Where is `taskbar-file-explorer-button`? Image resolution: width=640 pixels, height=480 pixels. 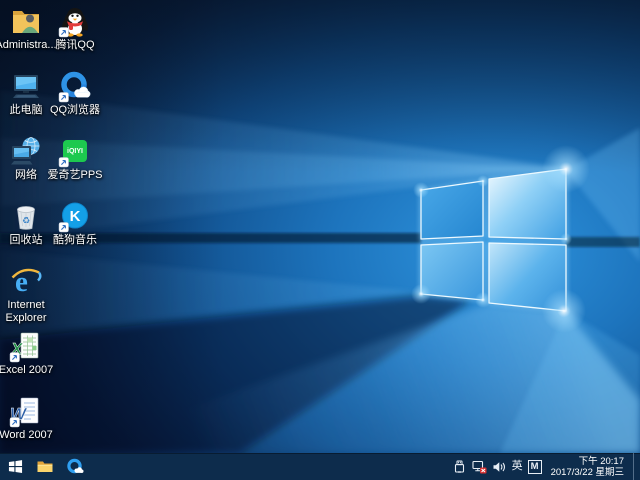
taskbar-file-explorer-button is located at coordinates (45, 466).